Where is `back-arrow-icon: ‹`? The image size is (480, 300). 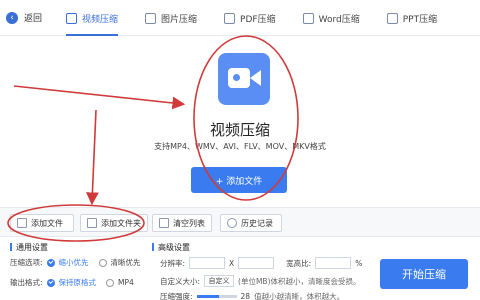
back-arrow-icon: ‹ is located at coordinates (12, 17).